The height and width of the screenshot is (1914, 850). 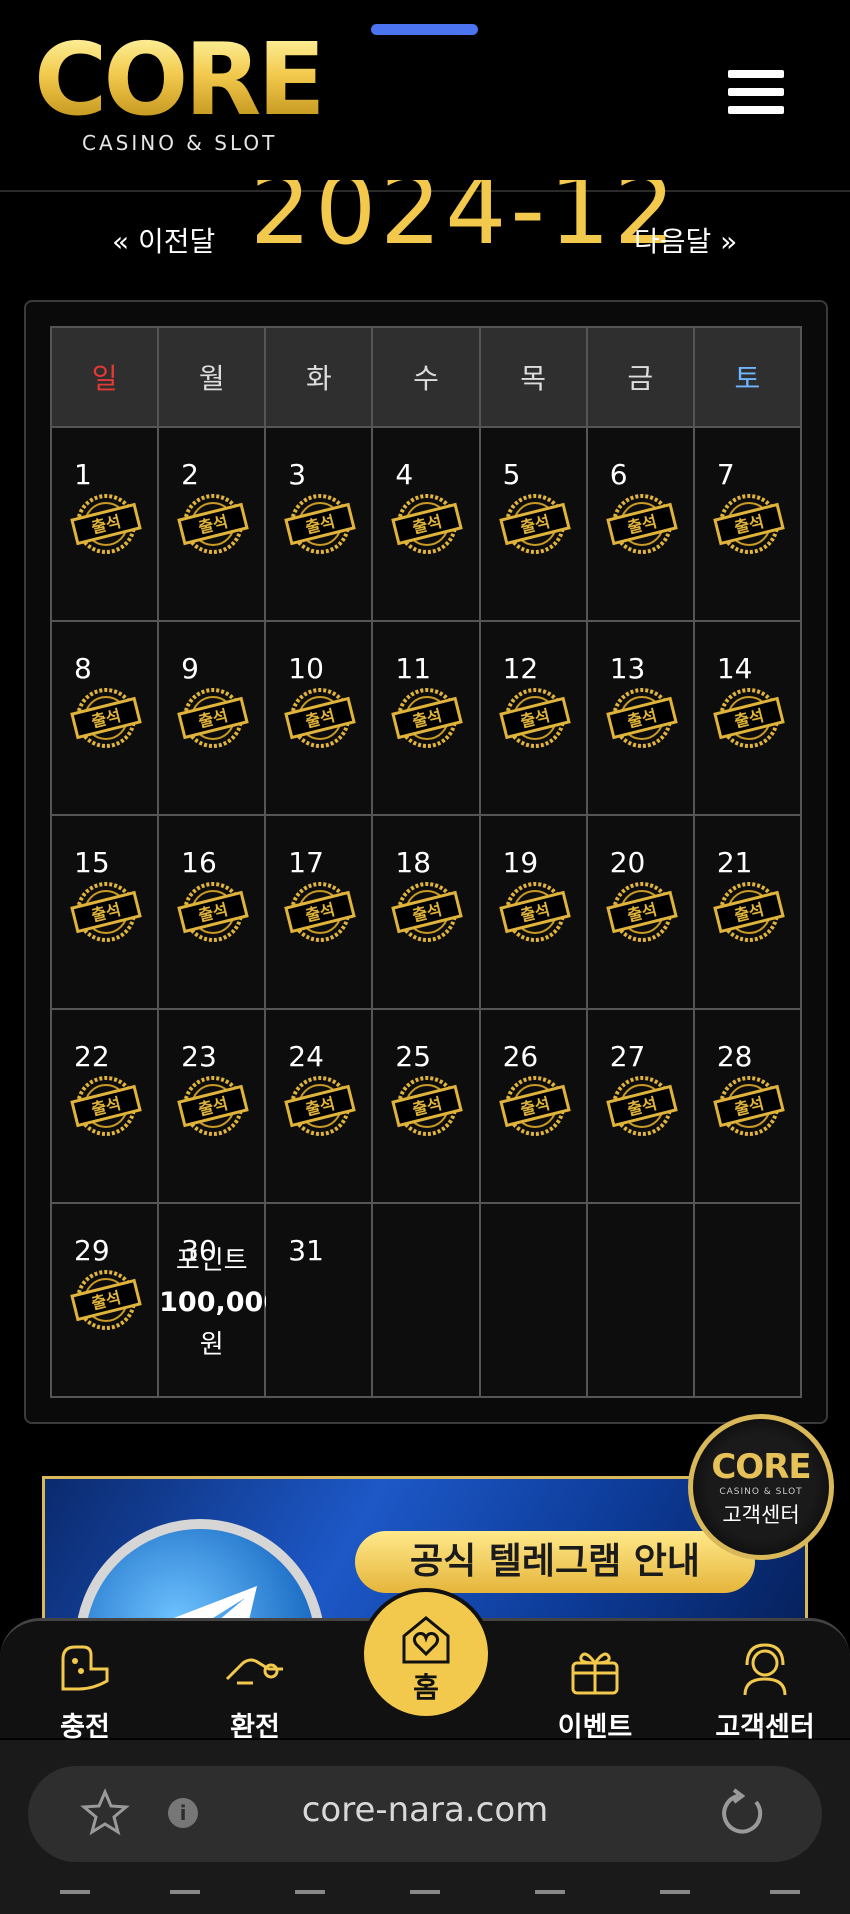 I want to click on day-number: 13, so click(x=627, y=668).